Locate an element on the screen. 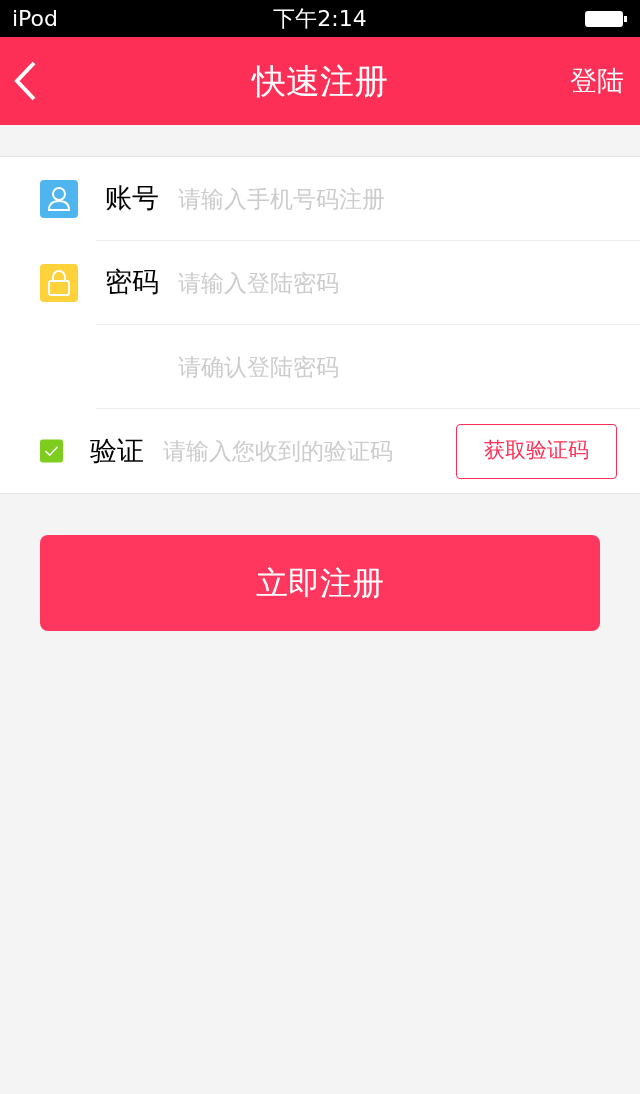 The height and width of the screenshot is (1094, 640). field-label: 密码 is located at coordinates (132, 282).